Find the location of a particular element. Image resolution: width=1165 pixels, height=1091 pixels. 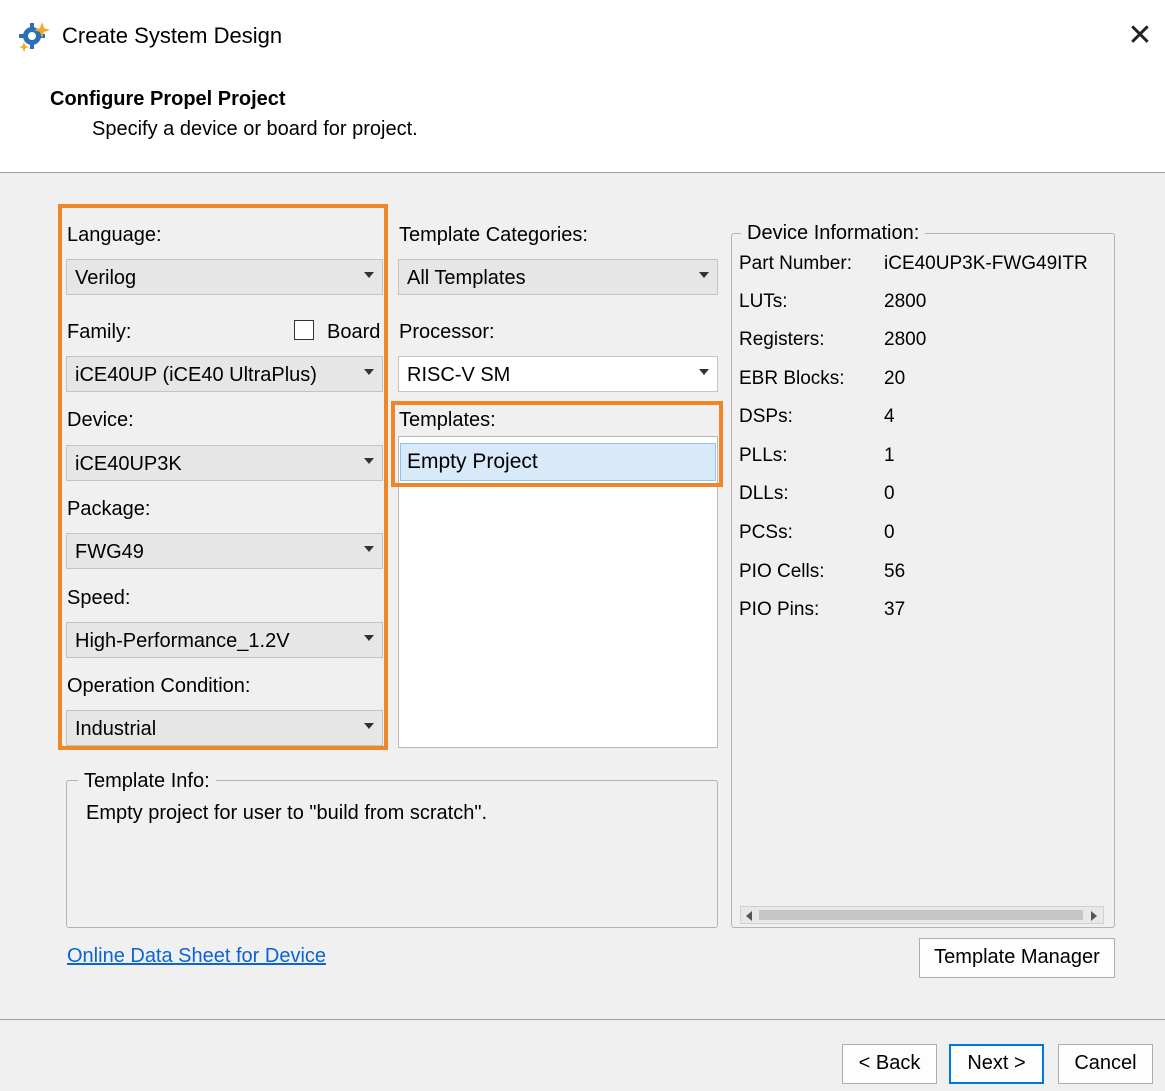

scrollbar-thumb is located at coordinates (921, 915).